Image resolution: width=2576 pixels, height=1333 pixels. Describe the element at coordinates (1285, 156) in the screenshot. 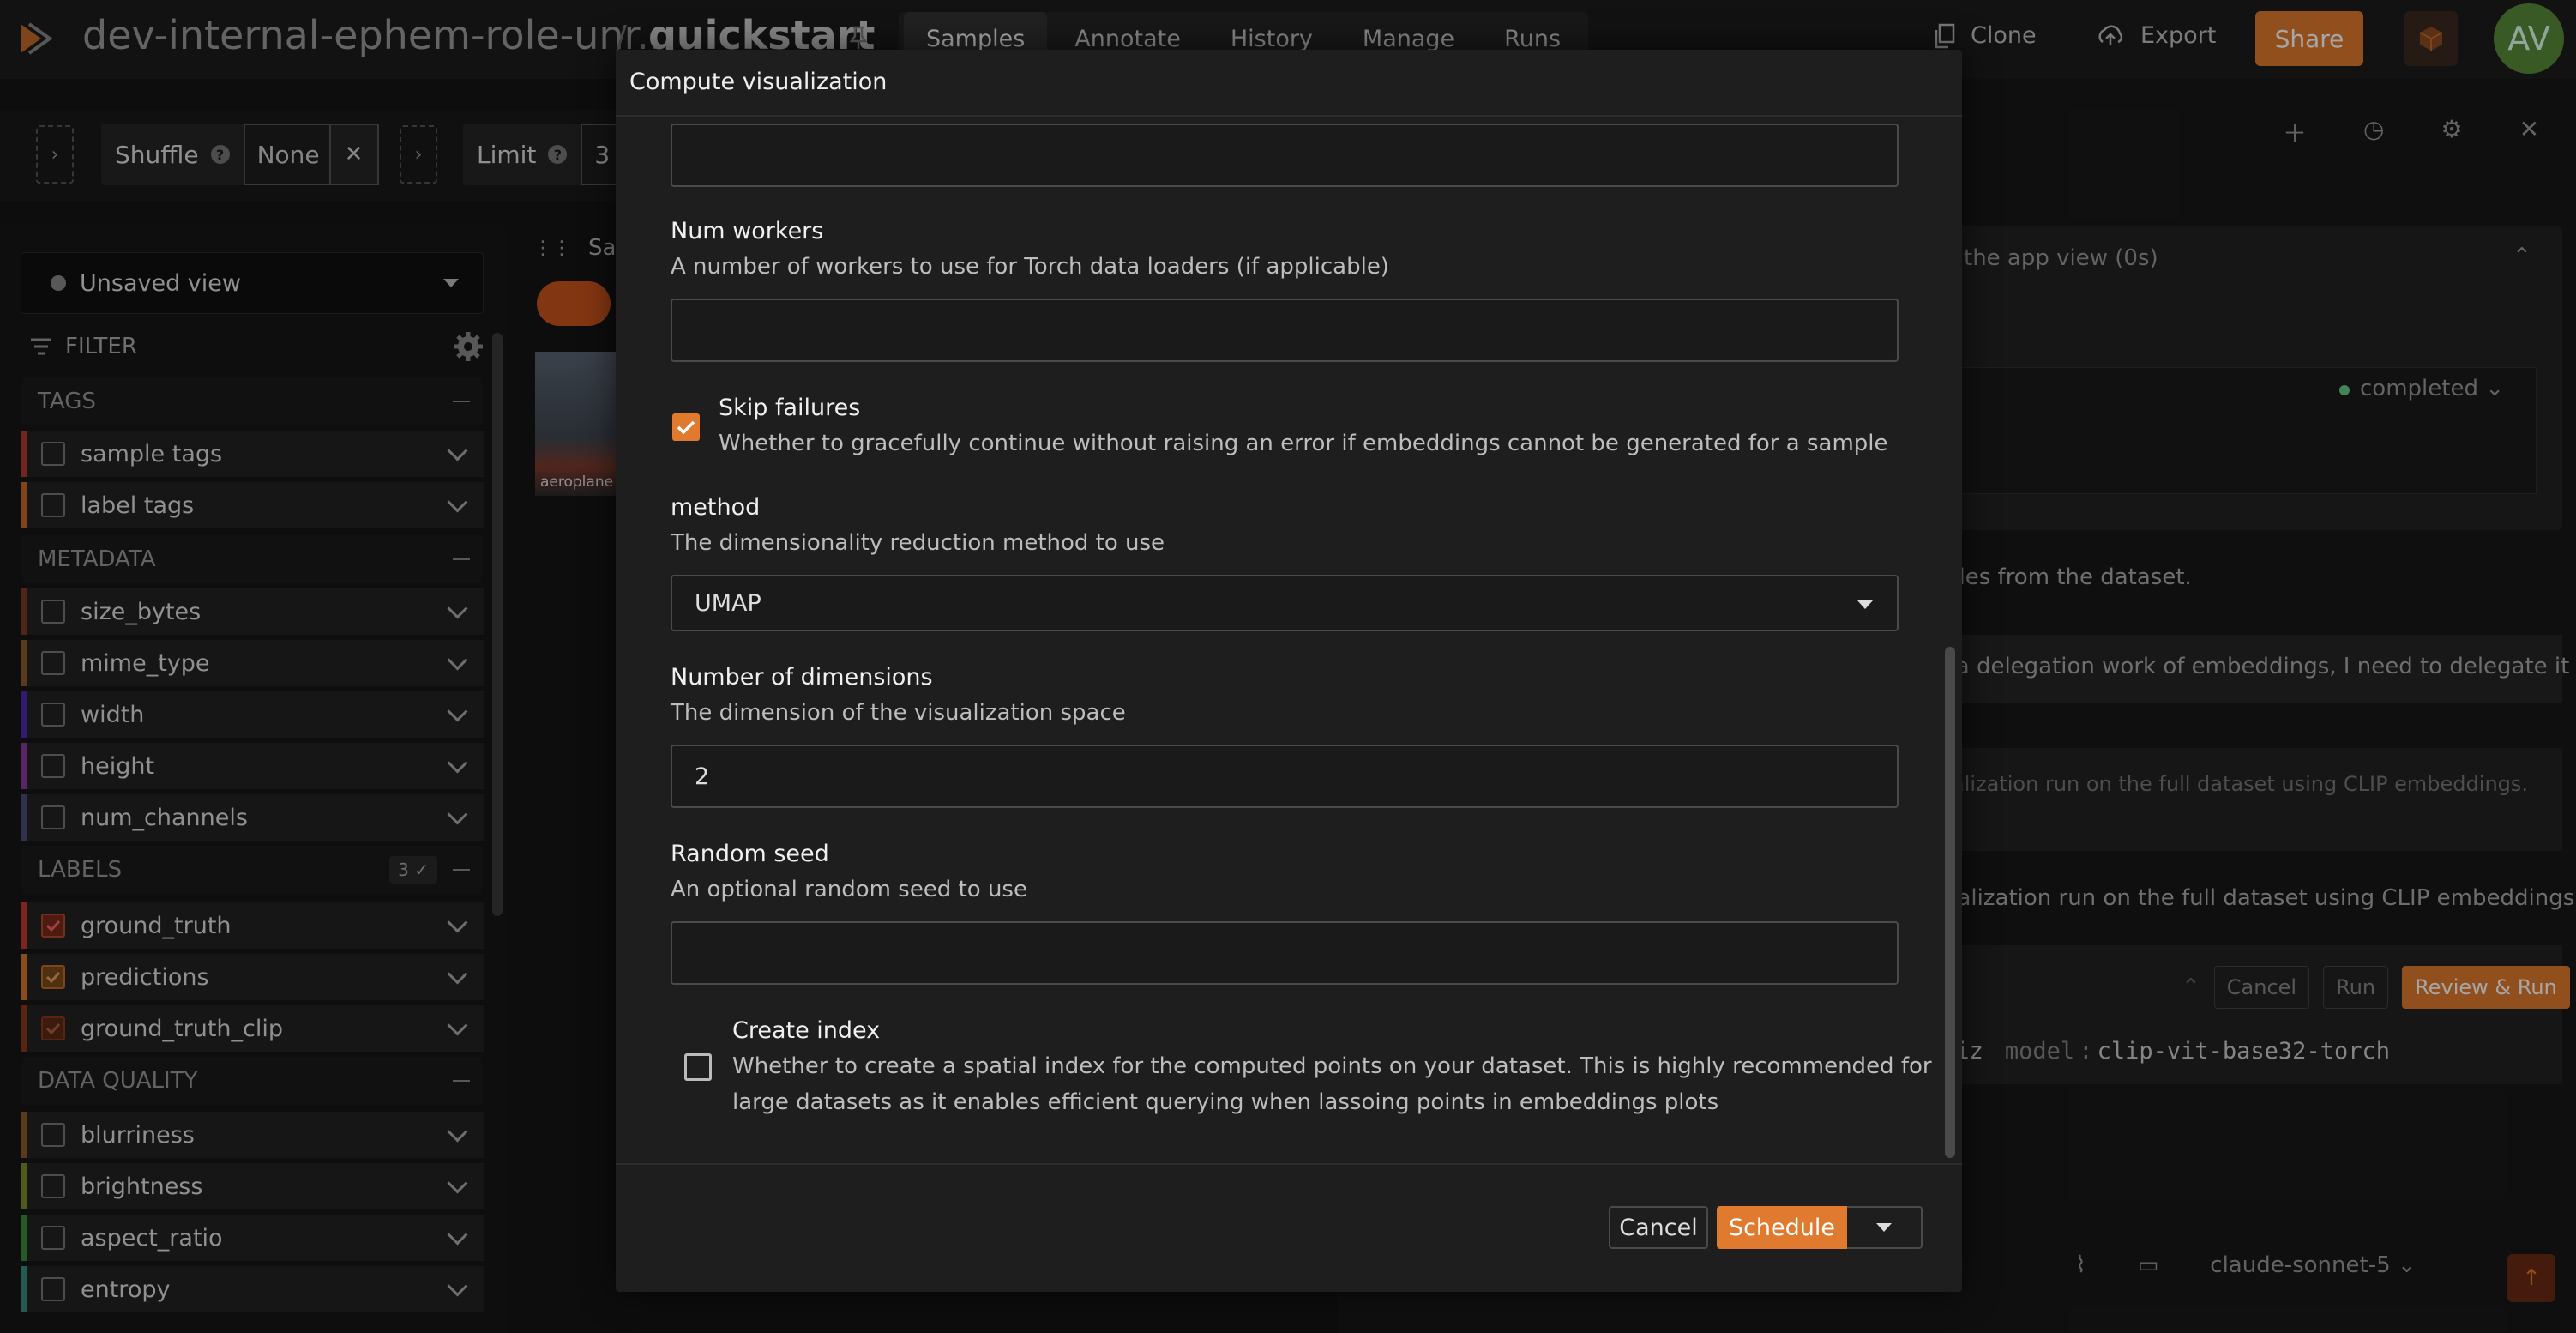

I see `previous-field-input` at that location.